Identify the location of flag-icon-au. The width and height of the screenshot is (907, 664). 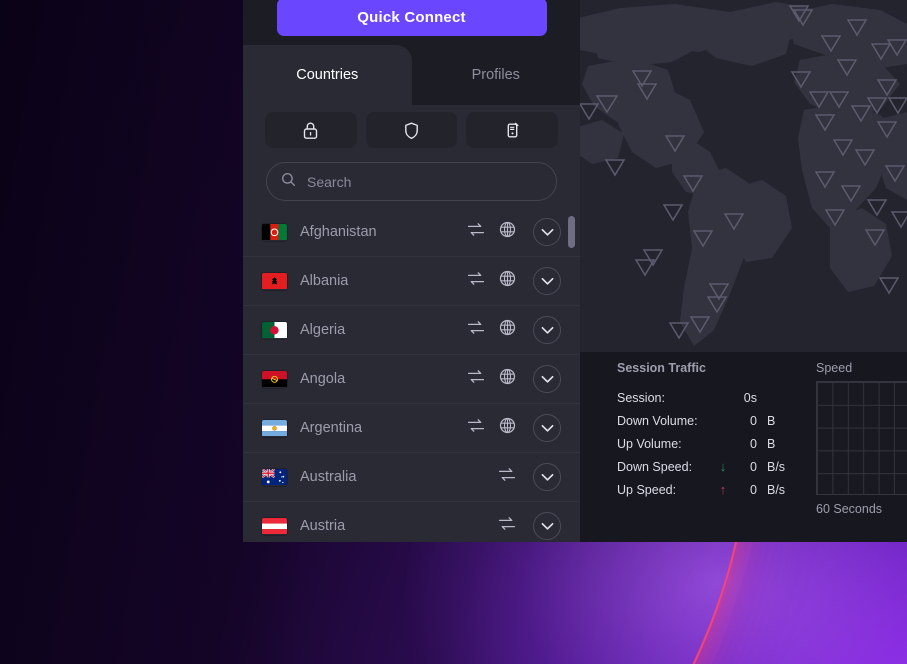
(274, 477).